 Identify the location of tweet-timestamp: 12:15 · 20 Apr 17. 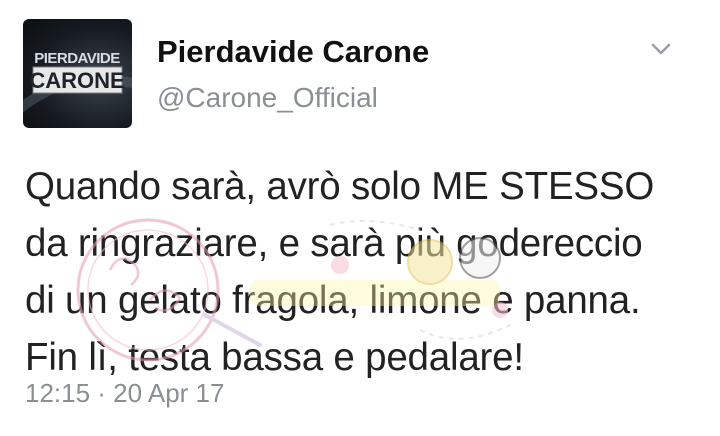
(124, 393).